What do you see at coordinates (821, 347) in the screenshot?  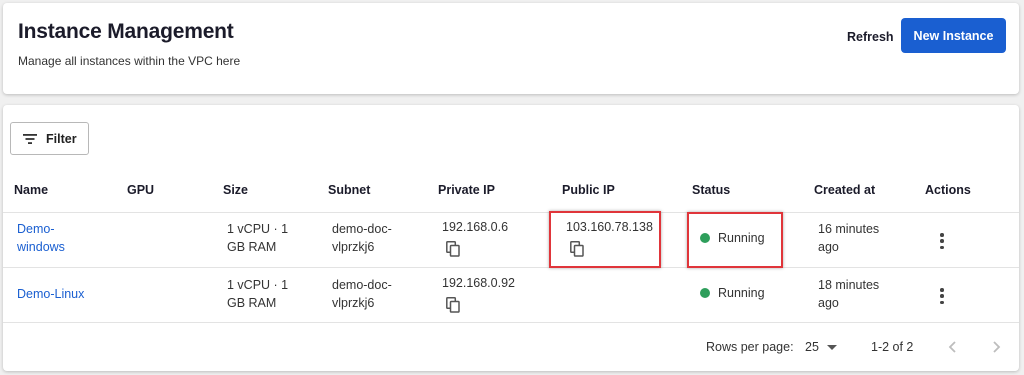 I see `rows-per-page-select: 25` at bounding box center [821, 347].